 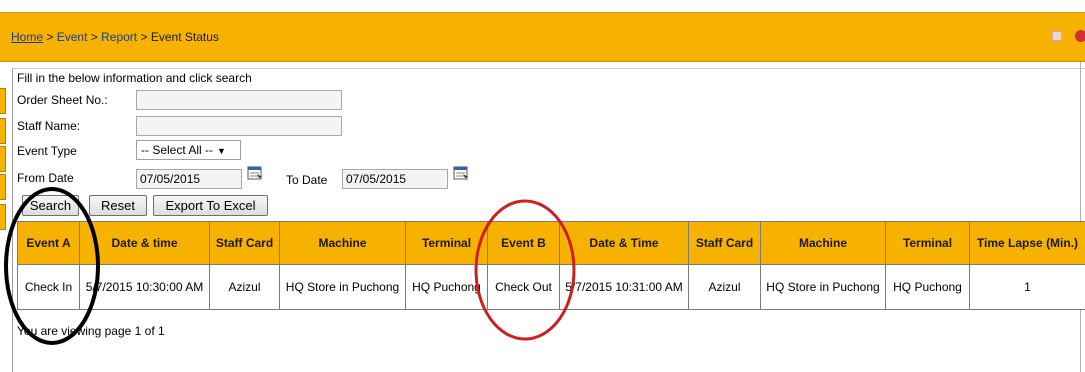 I want to click on from-date-label: From Date, so click(x=45, y=178).